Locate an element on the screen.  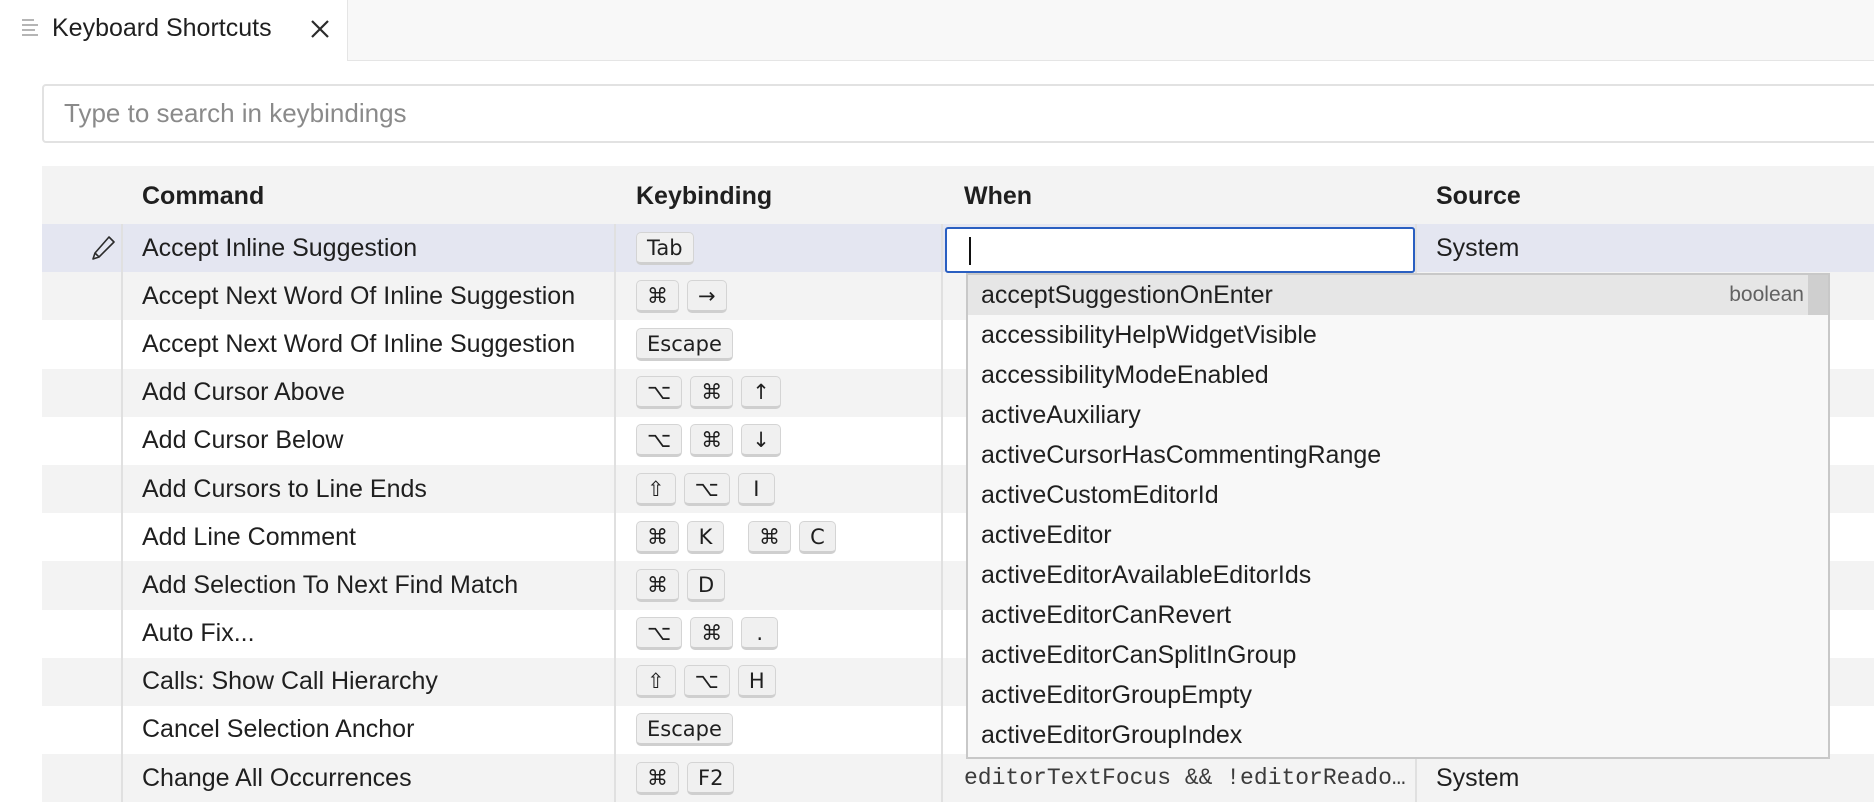
suggestion-label: activeCustomEditorId is located at coordinates (1100, 494).